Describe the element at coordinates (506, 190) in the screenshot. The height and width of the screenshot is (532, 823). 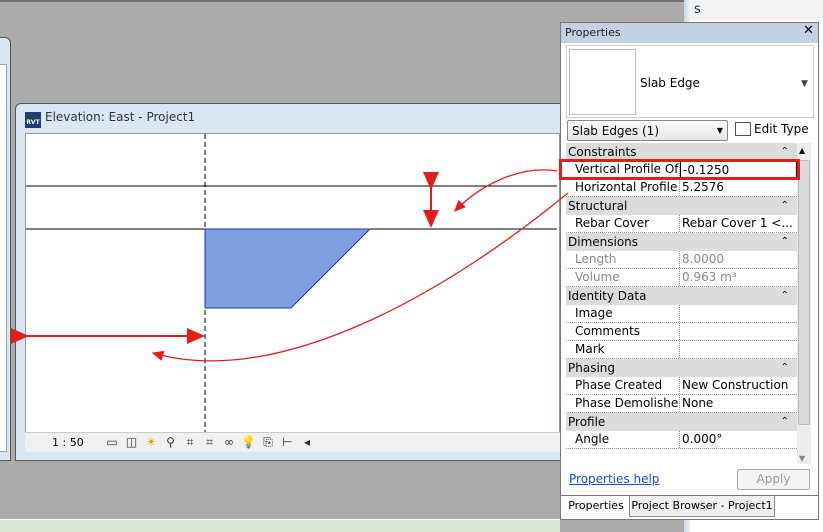
I see `annotation-curve-vertical` at that location.